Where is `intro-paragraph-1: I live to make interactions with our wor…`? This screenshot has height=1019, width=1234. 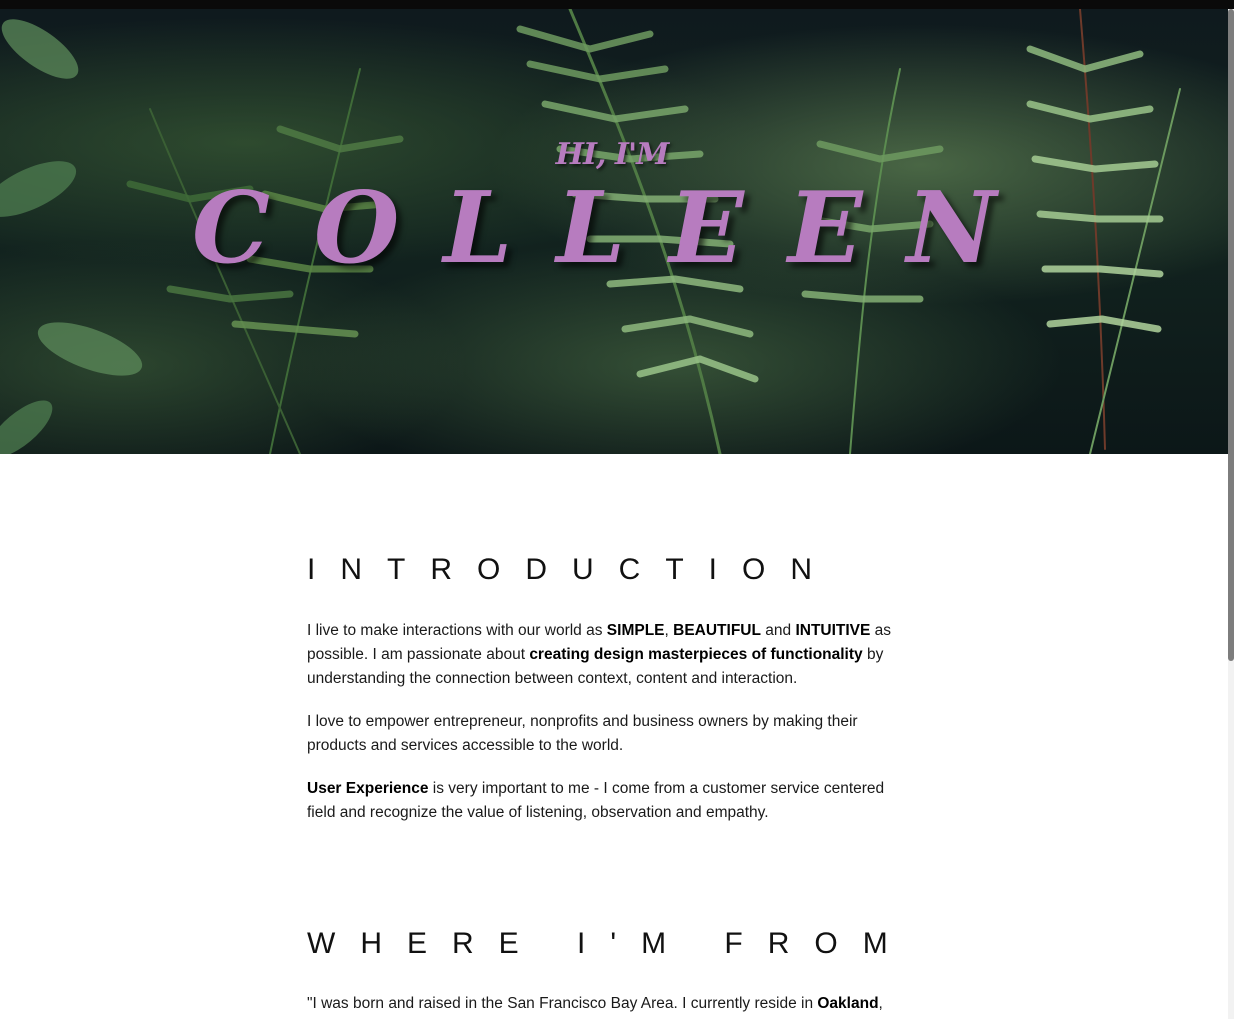 intro-paragraph-1: I live to make interactions with our wor… is located at coordinates (607, 655).